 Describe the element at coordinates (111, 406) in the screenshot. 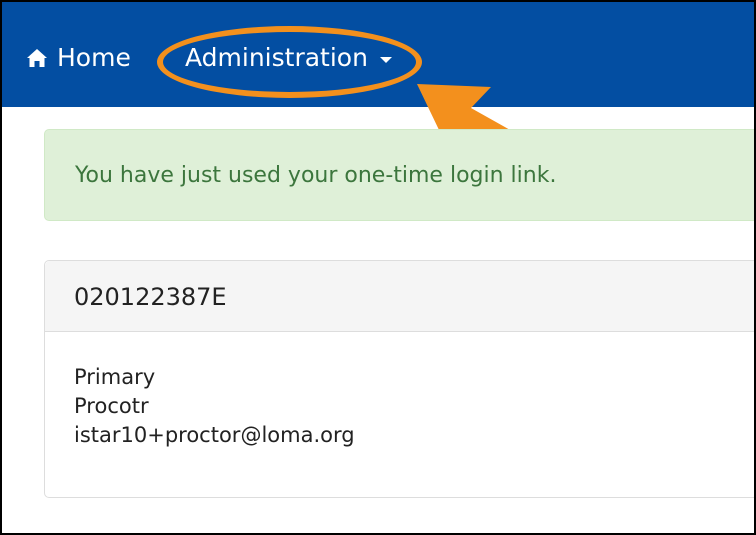

I see `panel-line-name: Procotr` at that location.